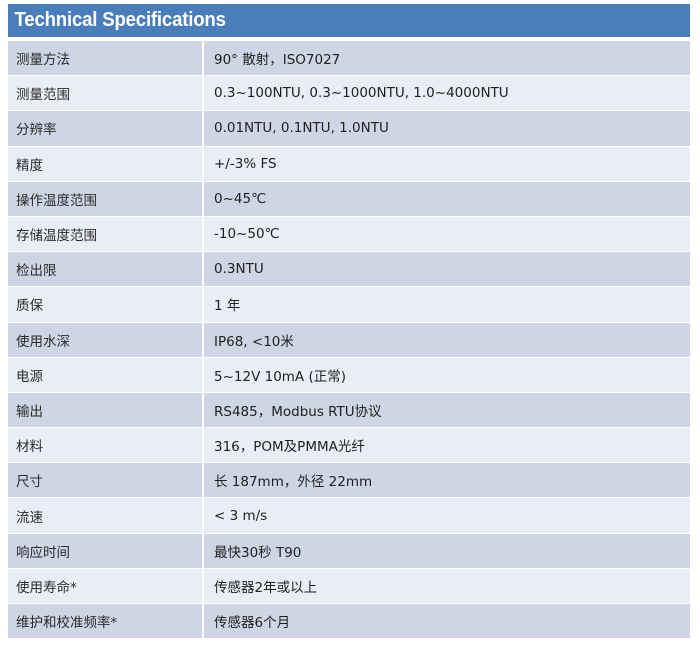  Describe the element at coordinates (106, 59) in the screenshot. I see `spec-label-cell: 测量方法` at that location.